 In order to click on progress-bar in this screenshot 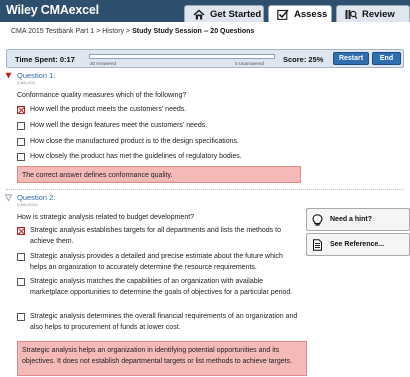, I will do `click(182, 56)`.